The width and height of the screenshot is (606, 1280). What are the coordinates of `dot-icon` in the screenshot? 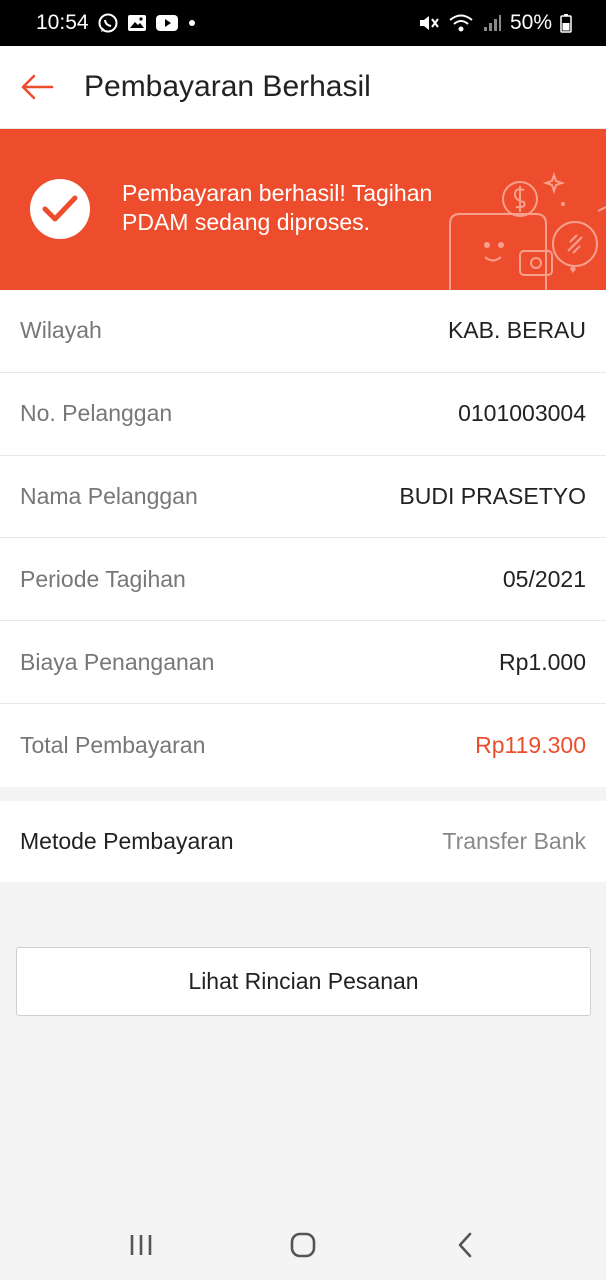 It's located at (192, 23).